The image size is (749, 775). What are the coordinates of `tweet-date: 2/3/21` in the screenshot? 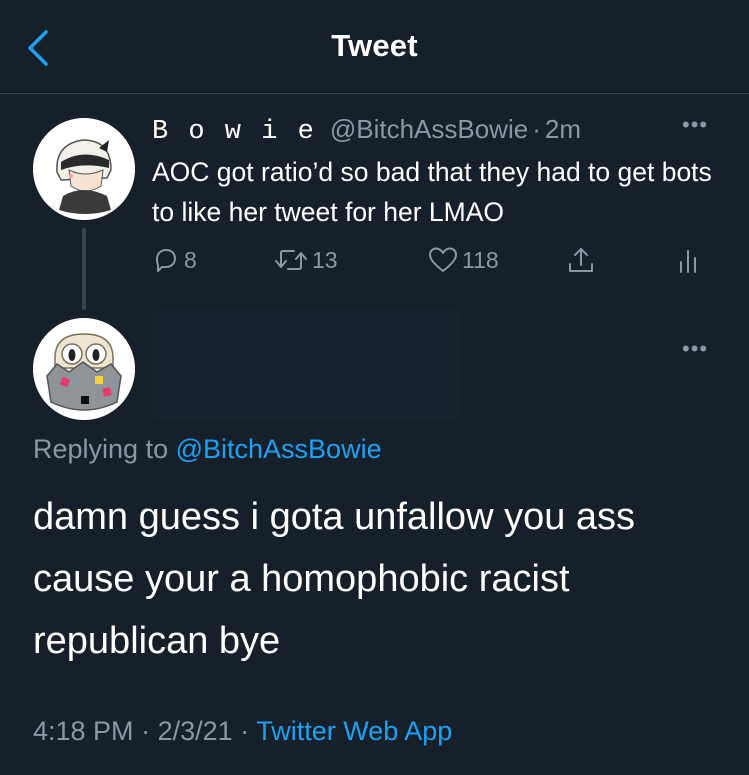 It's located at (195, 731).